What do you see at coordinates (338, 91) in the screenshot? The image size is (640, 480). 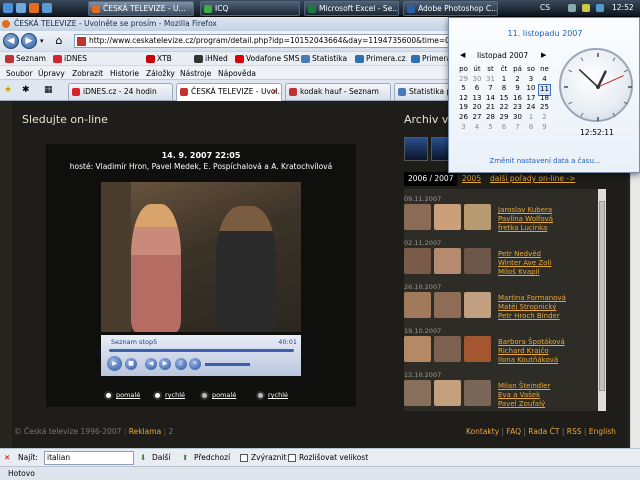 I see `tab-kodak: kodak hauf - Seznam` at bounding box center [338, 91].